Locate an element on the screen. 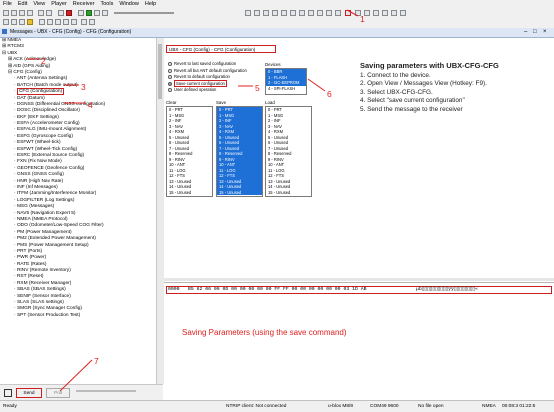 The height and width of the screenshot is (412, 554). status-device: u-blox M8/8 is located at coordinates (341, 406).